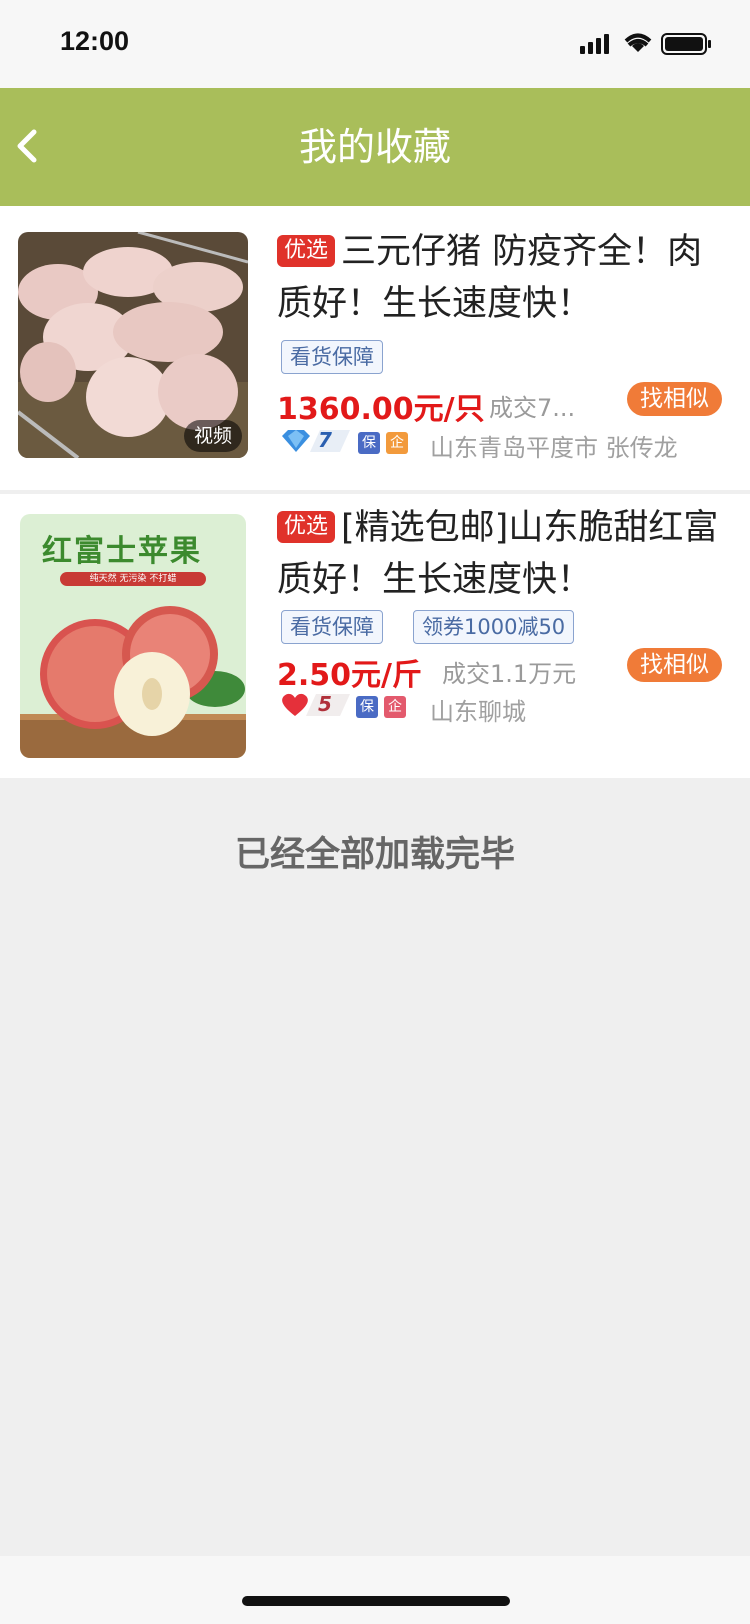 The width and height of the screenshot is (750, 1624). What do you see at coordinates (522, 252) in the screenshot?
I see `item-title-line1: 三元仔猪 防疫齐全！肉` at bounding box center [522, 252].